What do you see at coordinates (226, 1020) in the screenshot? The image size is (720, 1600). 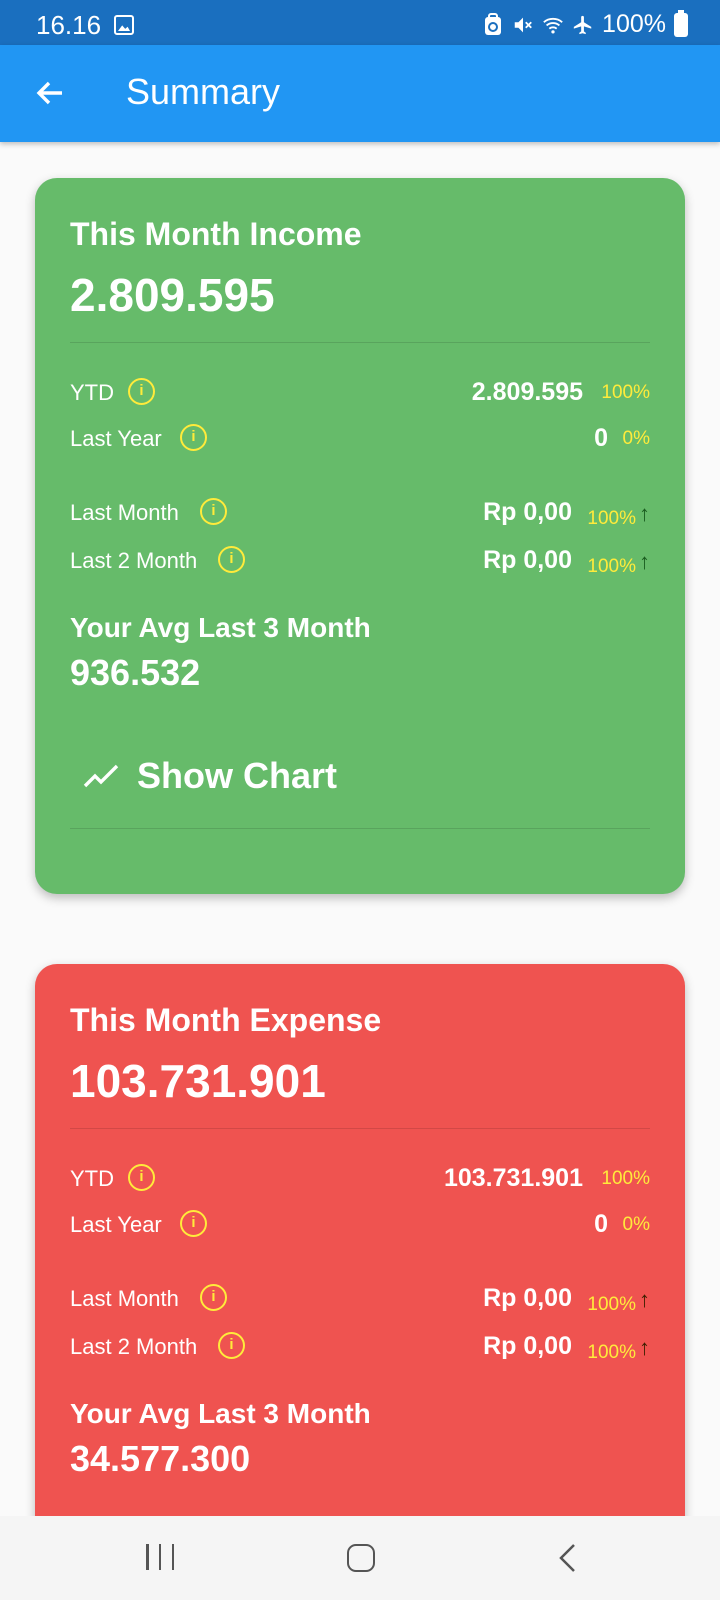 I see `card-title: This Month Expense` at bounding box center [226, 1020].